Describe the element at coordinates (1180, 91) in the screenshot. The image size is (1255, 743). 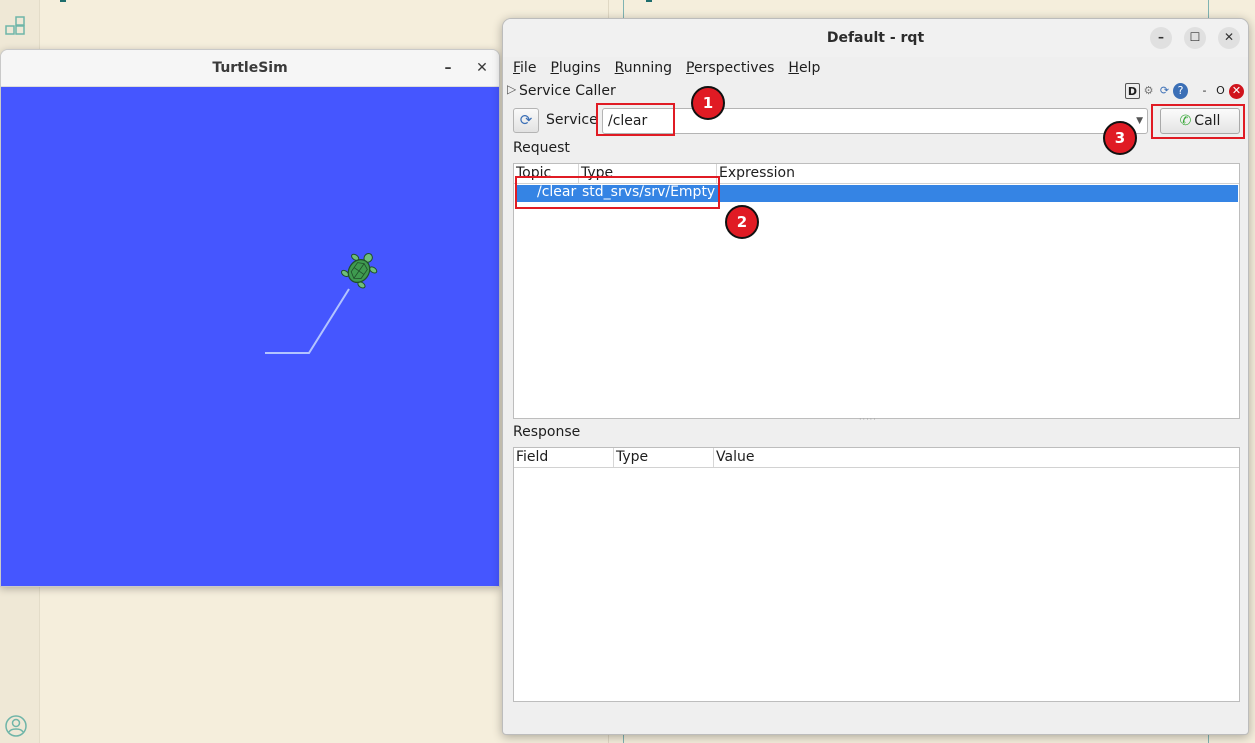
I see `help-icon: ?` at that location.